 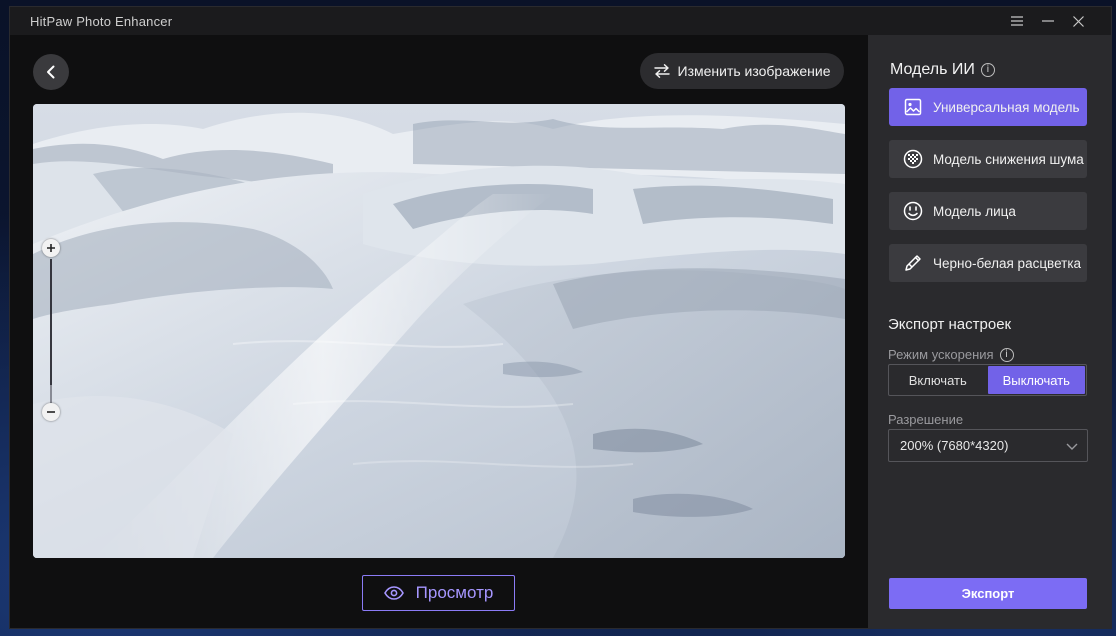 I want to click on acceleration-off-option: Выключать, so click(x=1036, y=380).